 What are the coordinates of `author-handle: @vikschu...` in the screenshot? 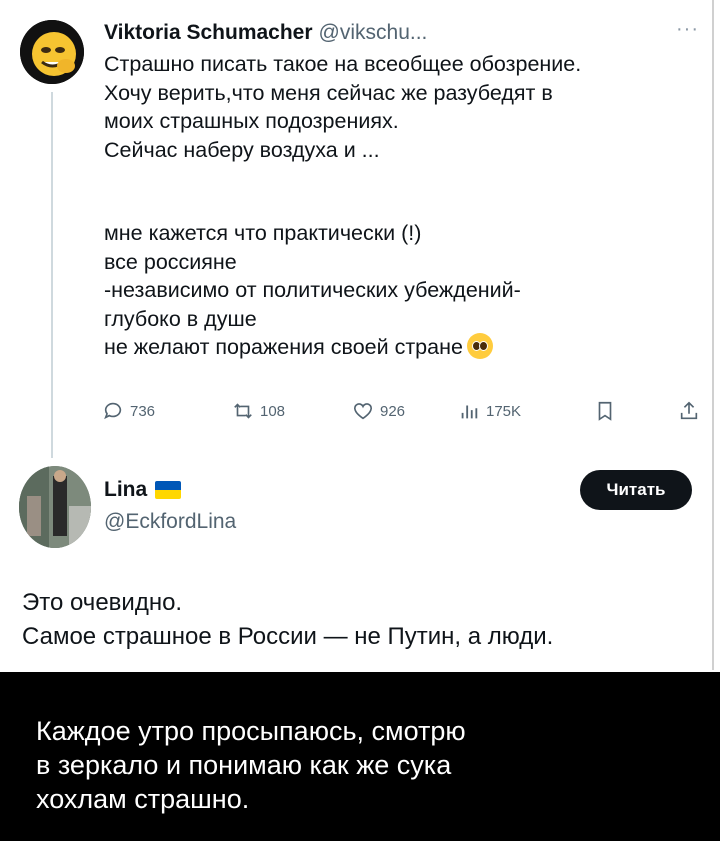 It's located at (373, 32).